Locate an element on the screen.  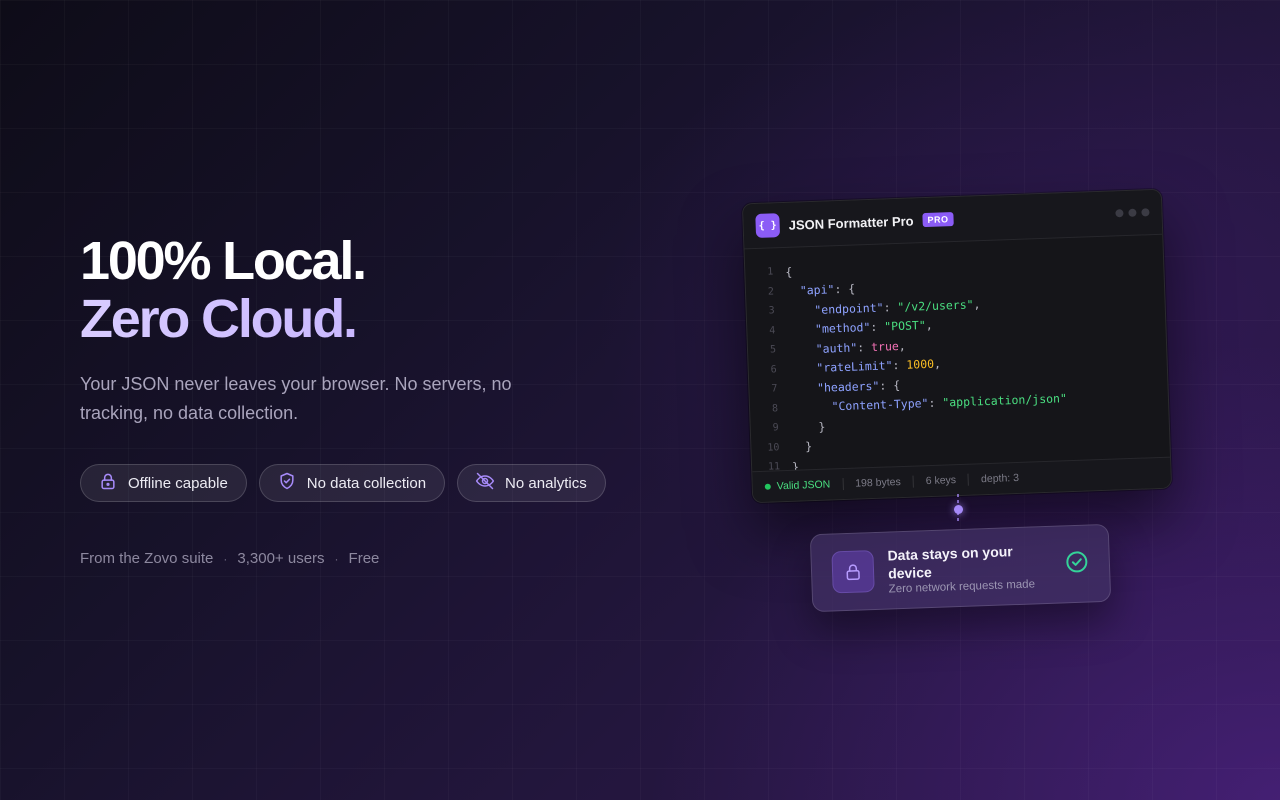
pill-label: No data collection is located at coordinates (366, 483).